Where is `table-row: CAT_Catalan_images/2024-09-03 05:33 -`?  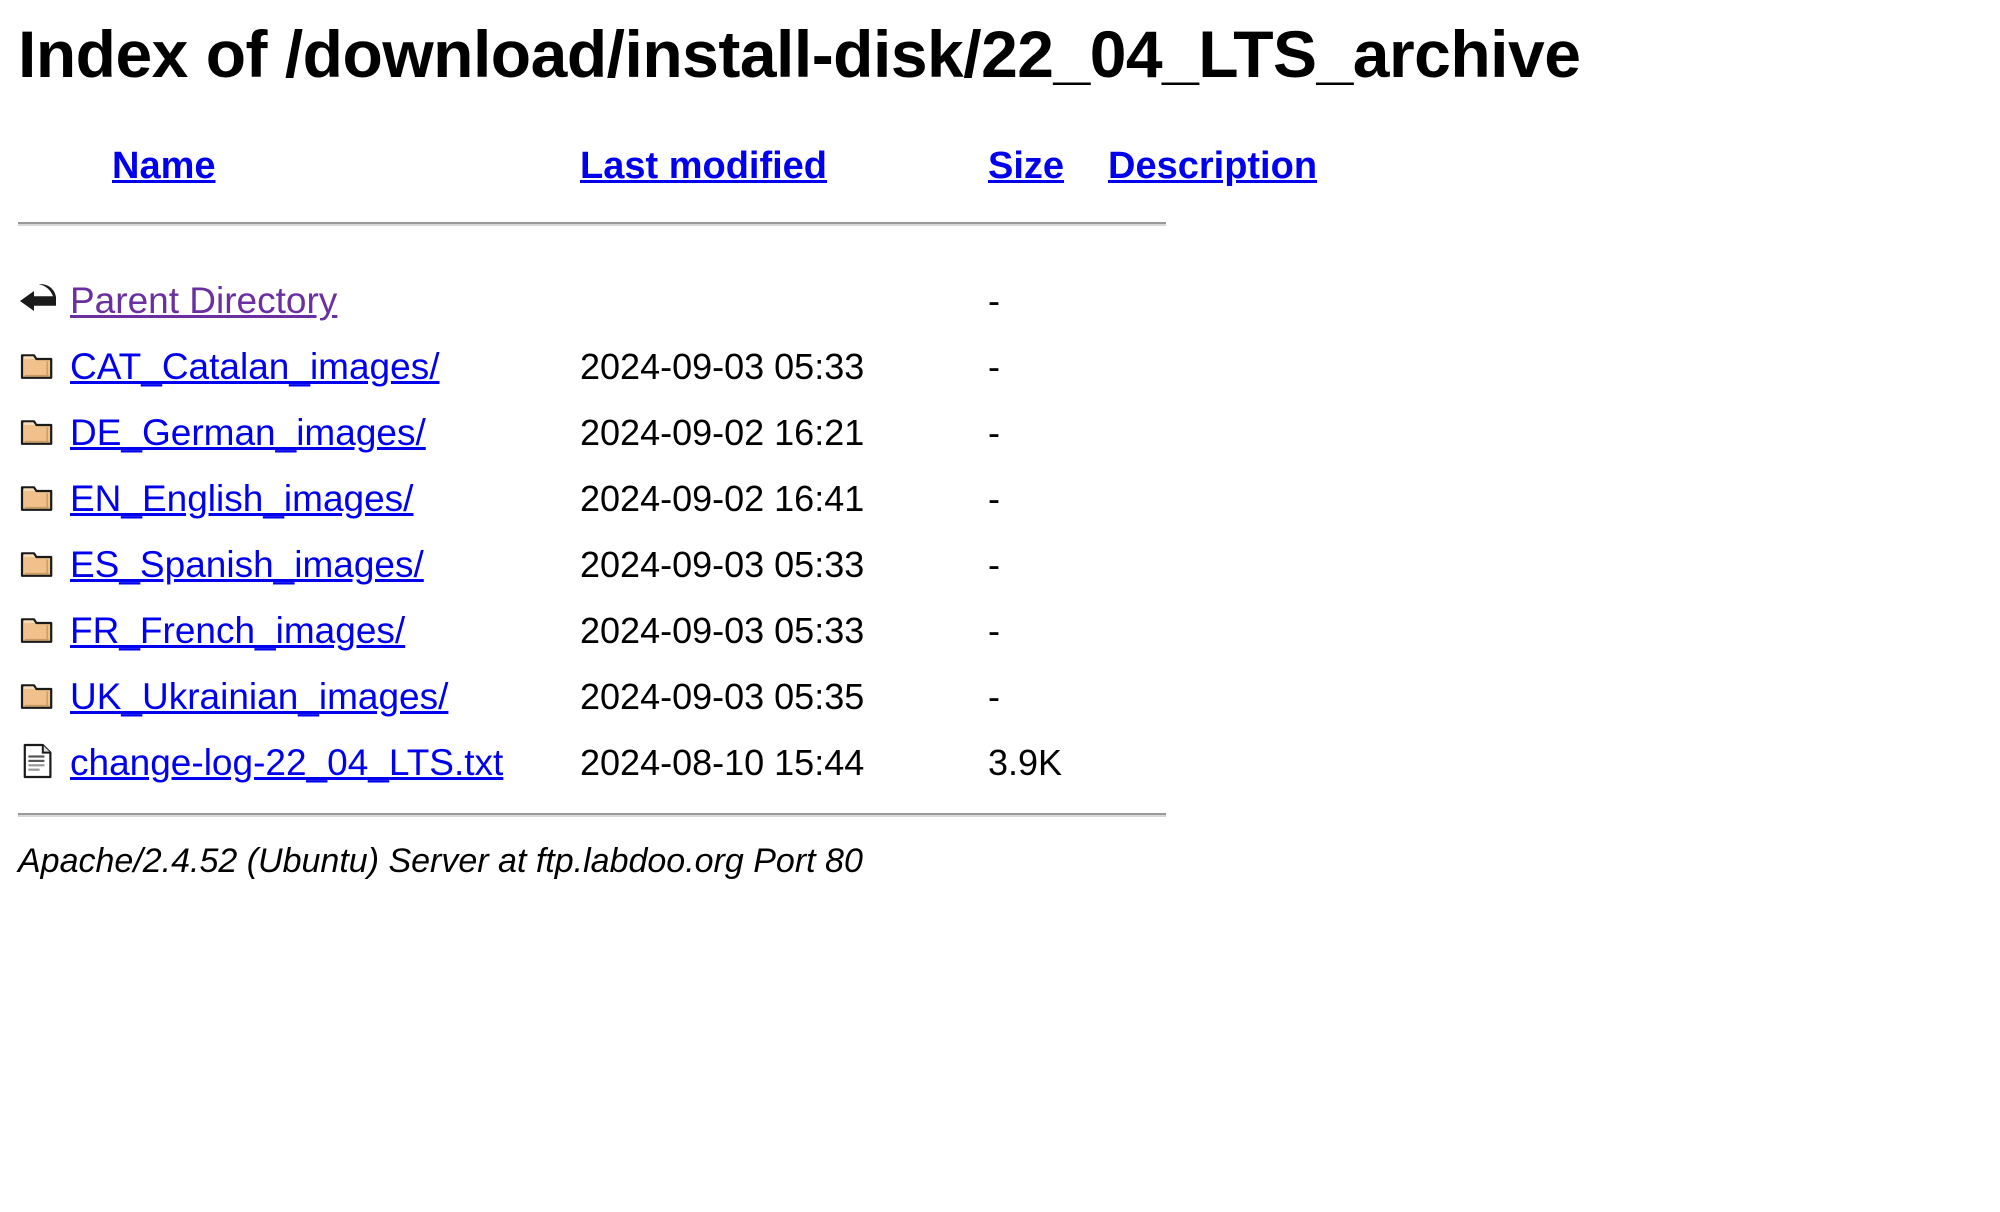 table-row: CAT_Catalan_images/2024-09-03 05:33 - is located at coordinates (664, 367).